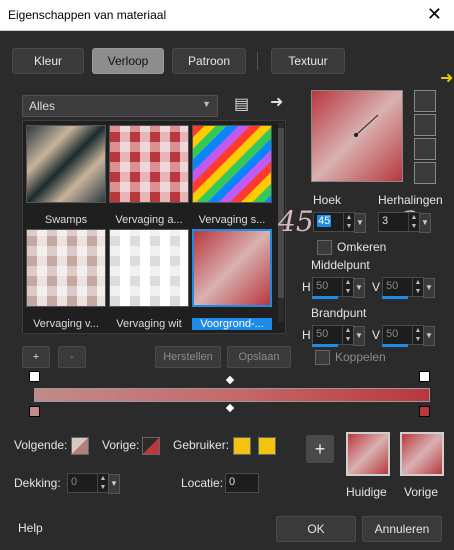 The height and width of the screenshot is (550, 454). I want to click on center-v-slider, so click(395, 297).